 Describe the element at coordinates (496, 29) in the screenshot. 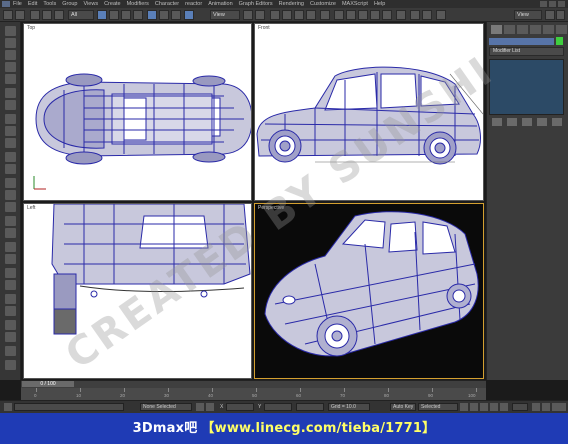

I see `create-tab-icon` at that location.